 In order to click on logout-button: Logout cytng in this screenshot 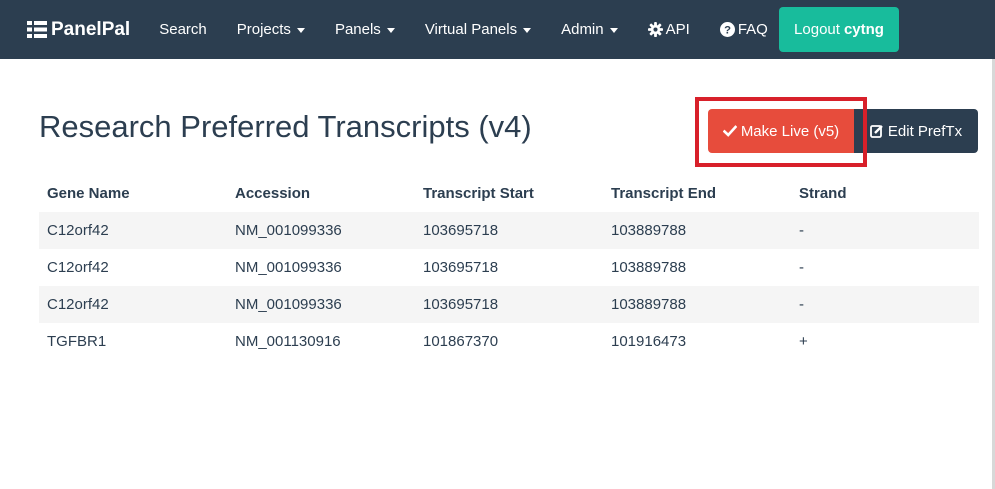, I will do `click(839, 29)`.